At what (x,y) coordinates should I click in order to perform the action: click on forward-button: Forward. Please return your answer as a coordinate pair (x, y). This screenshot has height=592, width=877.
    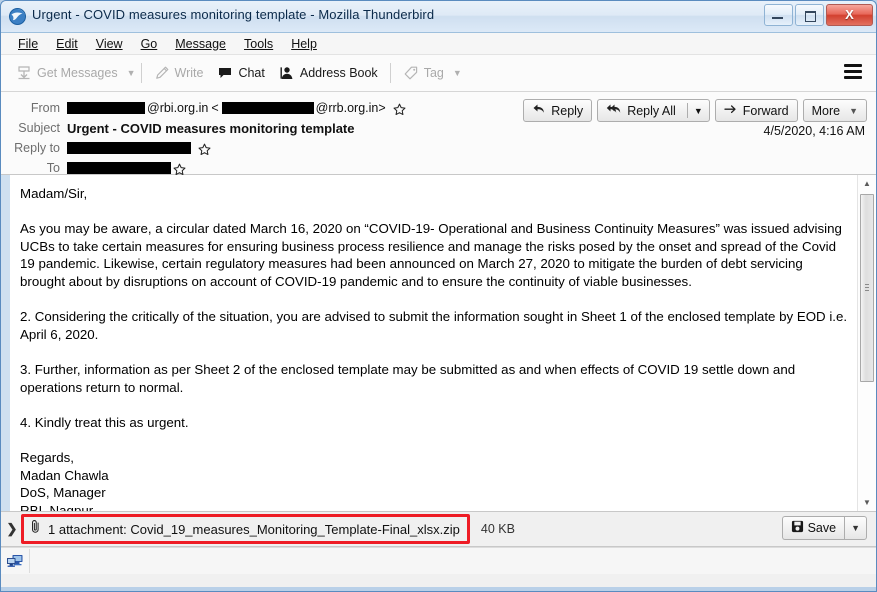
    Looking at the image, I should click on (756, 110).